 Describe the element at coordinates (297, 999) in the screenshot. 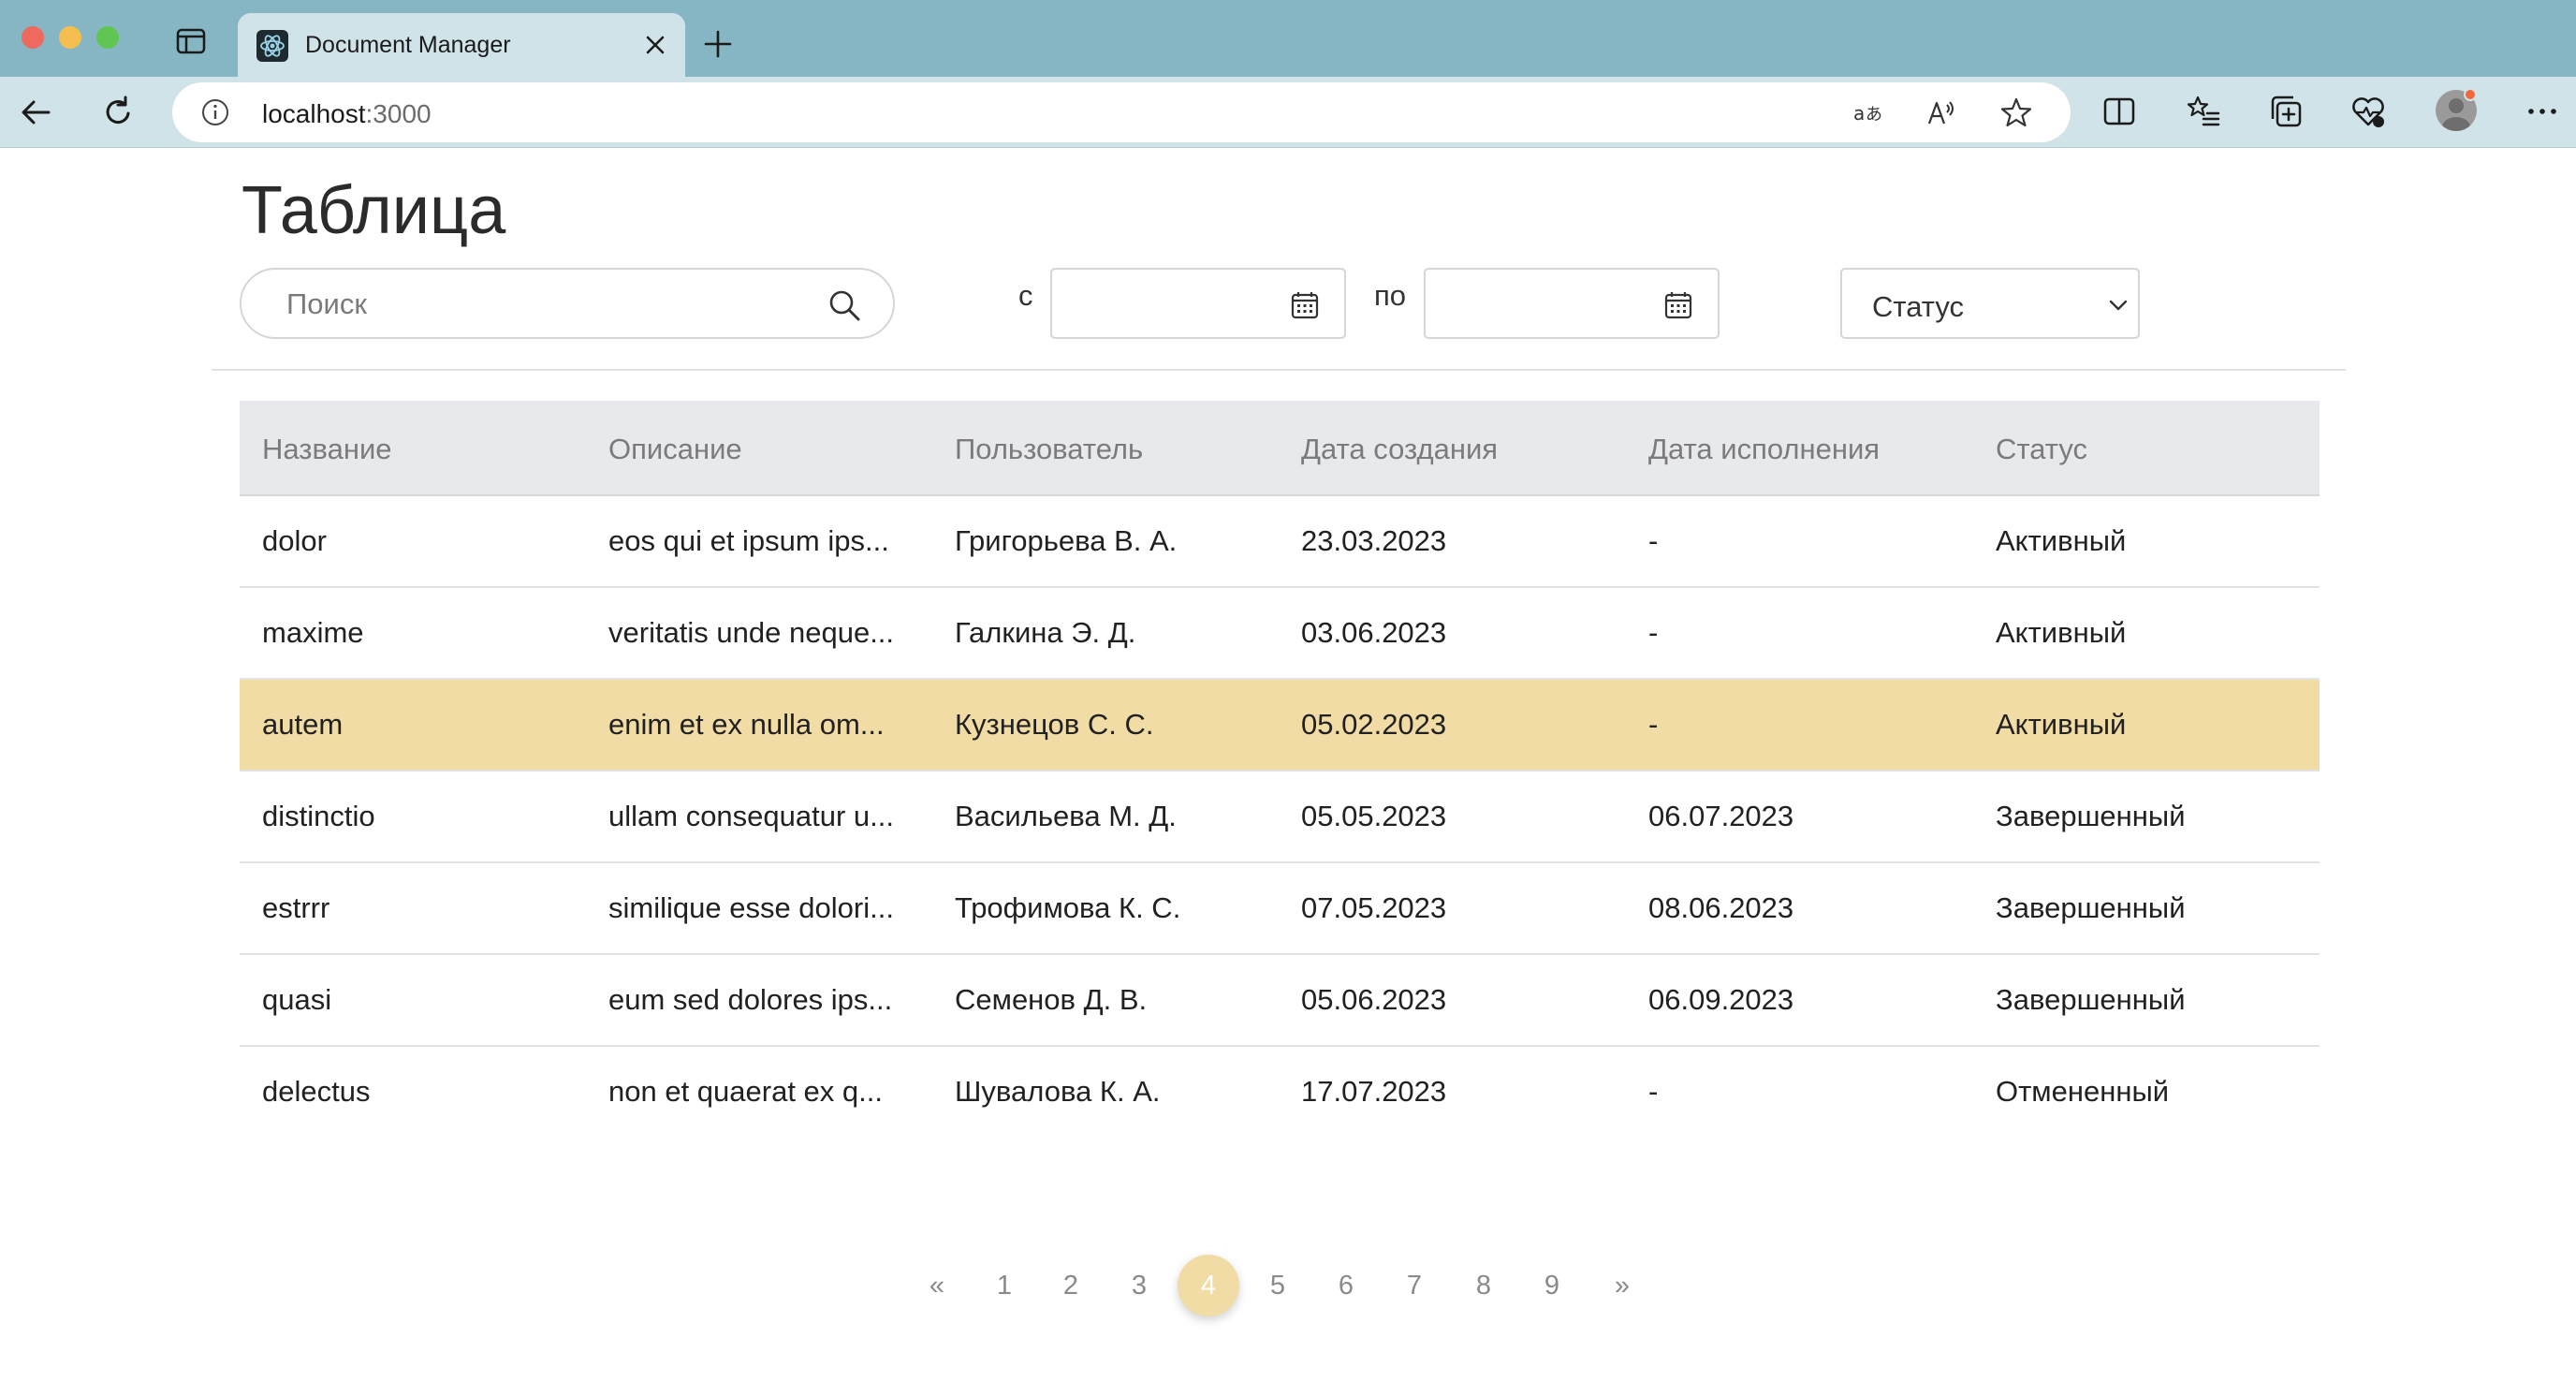

I see `cell-name: quasi` at that location.